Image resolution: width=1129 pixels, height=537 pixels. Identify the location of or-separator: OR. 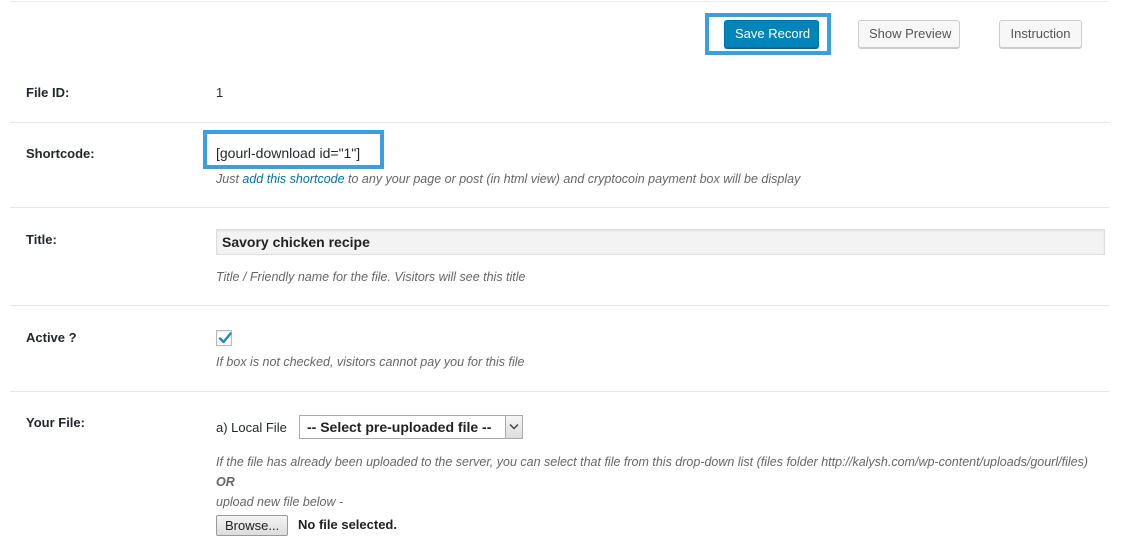
(225, 482).